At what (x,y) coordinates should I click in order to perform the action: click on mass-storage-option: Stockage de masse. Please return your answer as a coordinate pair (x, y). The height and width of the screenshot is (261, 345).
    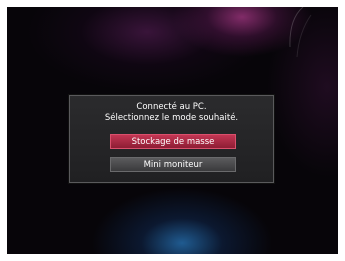
    Looking at the image, I should click on (173, 141).